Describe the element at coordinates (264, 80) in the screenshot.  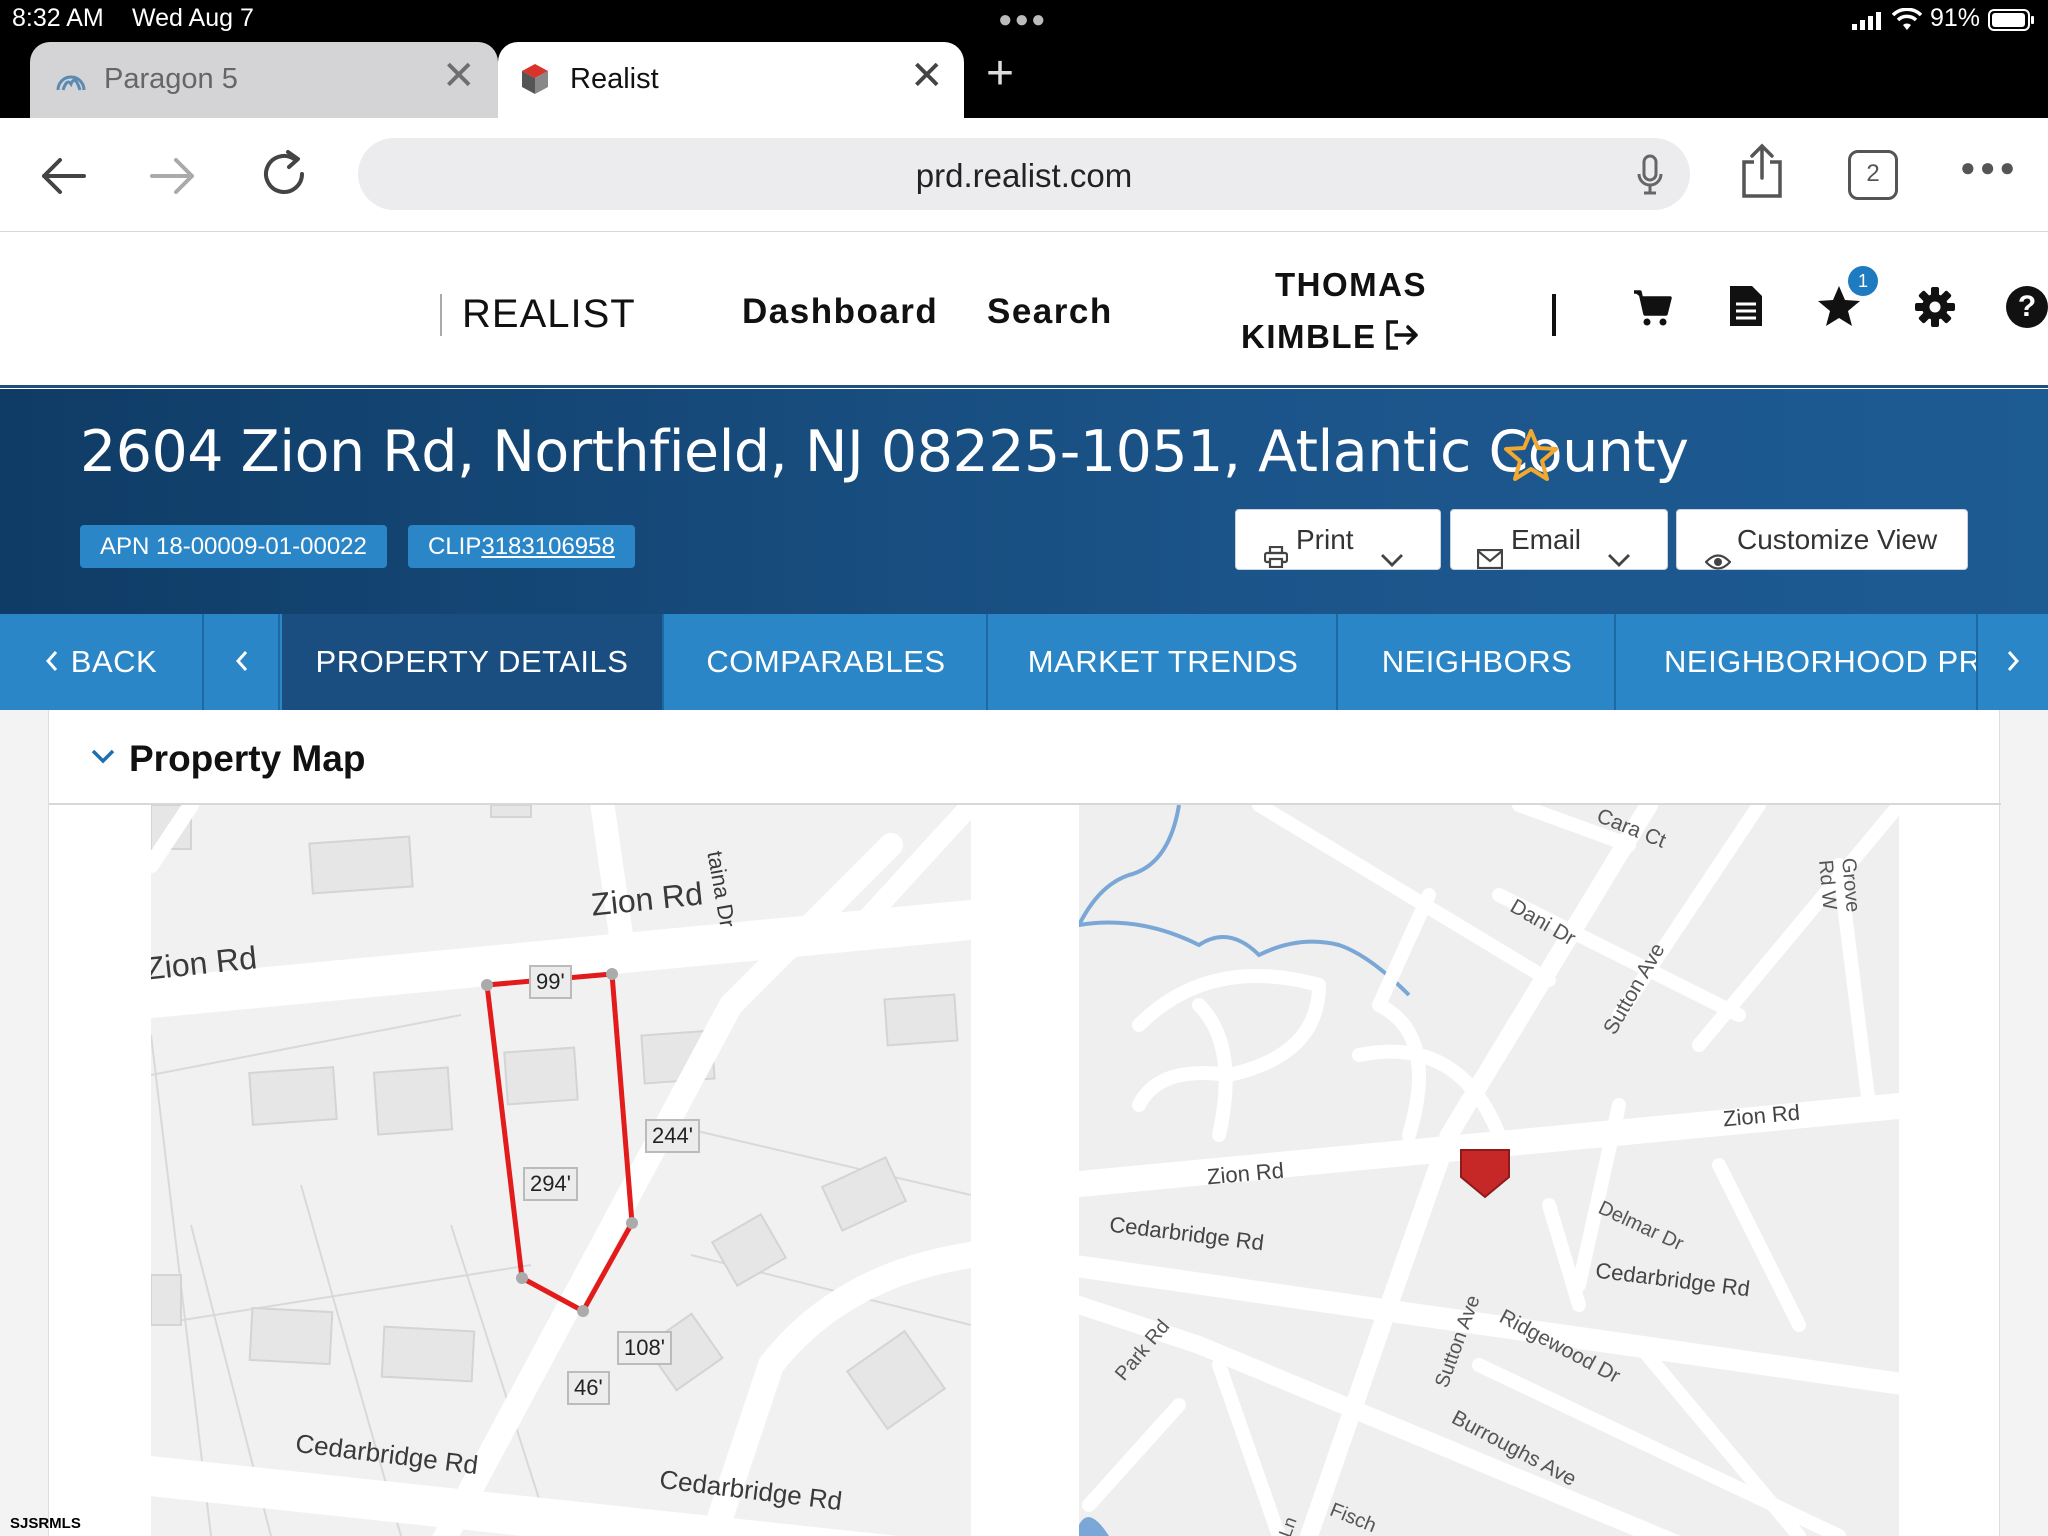
I see `browser-tab-paragon: Paragon 5 ✕` at that location.